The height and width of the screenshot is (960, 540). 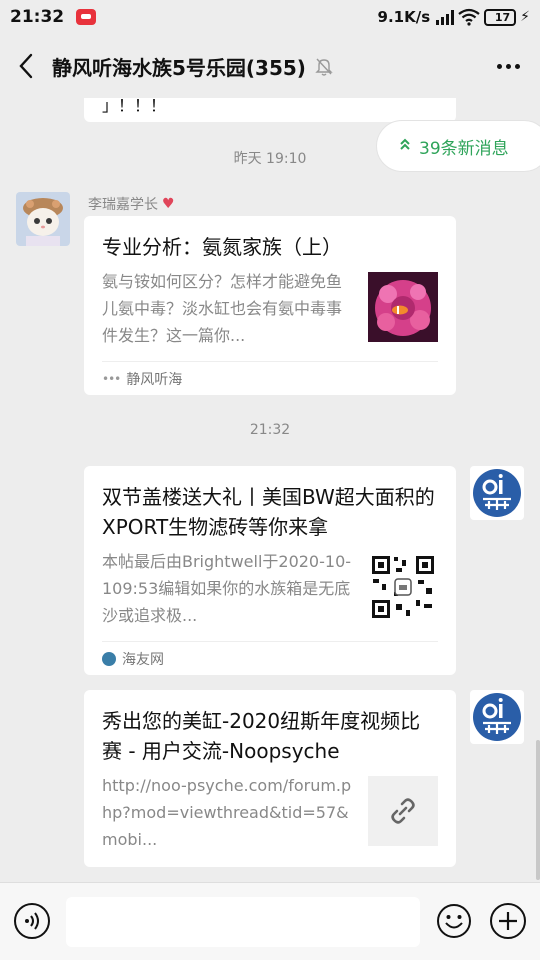 I want to click on card-source-label: 海友网, so click(x=143, y=659).